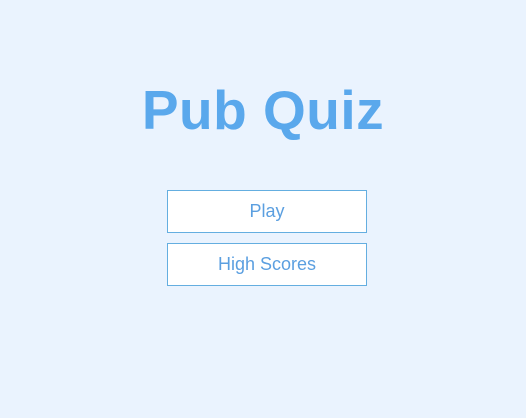 This screenshot has width=526, height=418. I want to click on play-button: Play, so click(267, 211).